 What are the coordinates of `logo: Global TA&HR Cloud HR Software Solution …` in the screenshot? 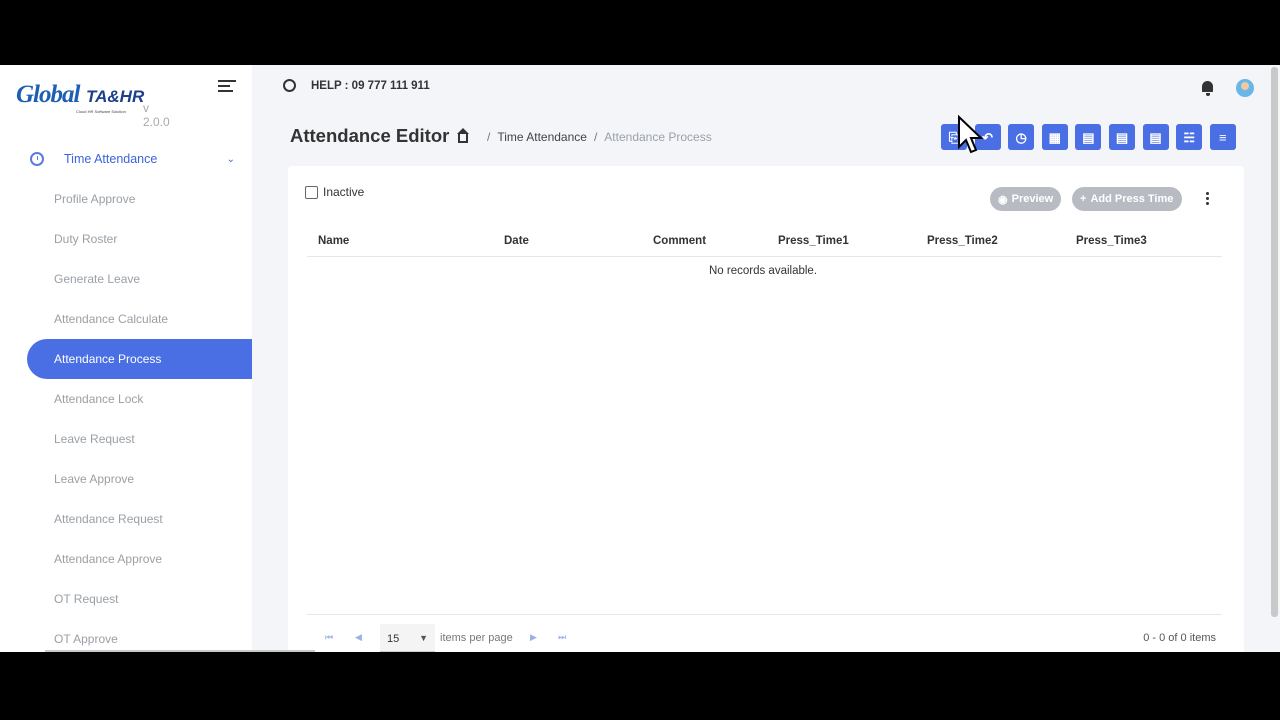 It's located at (96, 104).